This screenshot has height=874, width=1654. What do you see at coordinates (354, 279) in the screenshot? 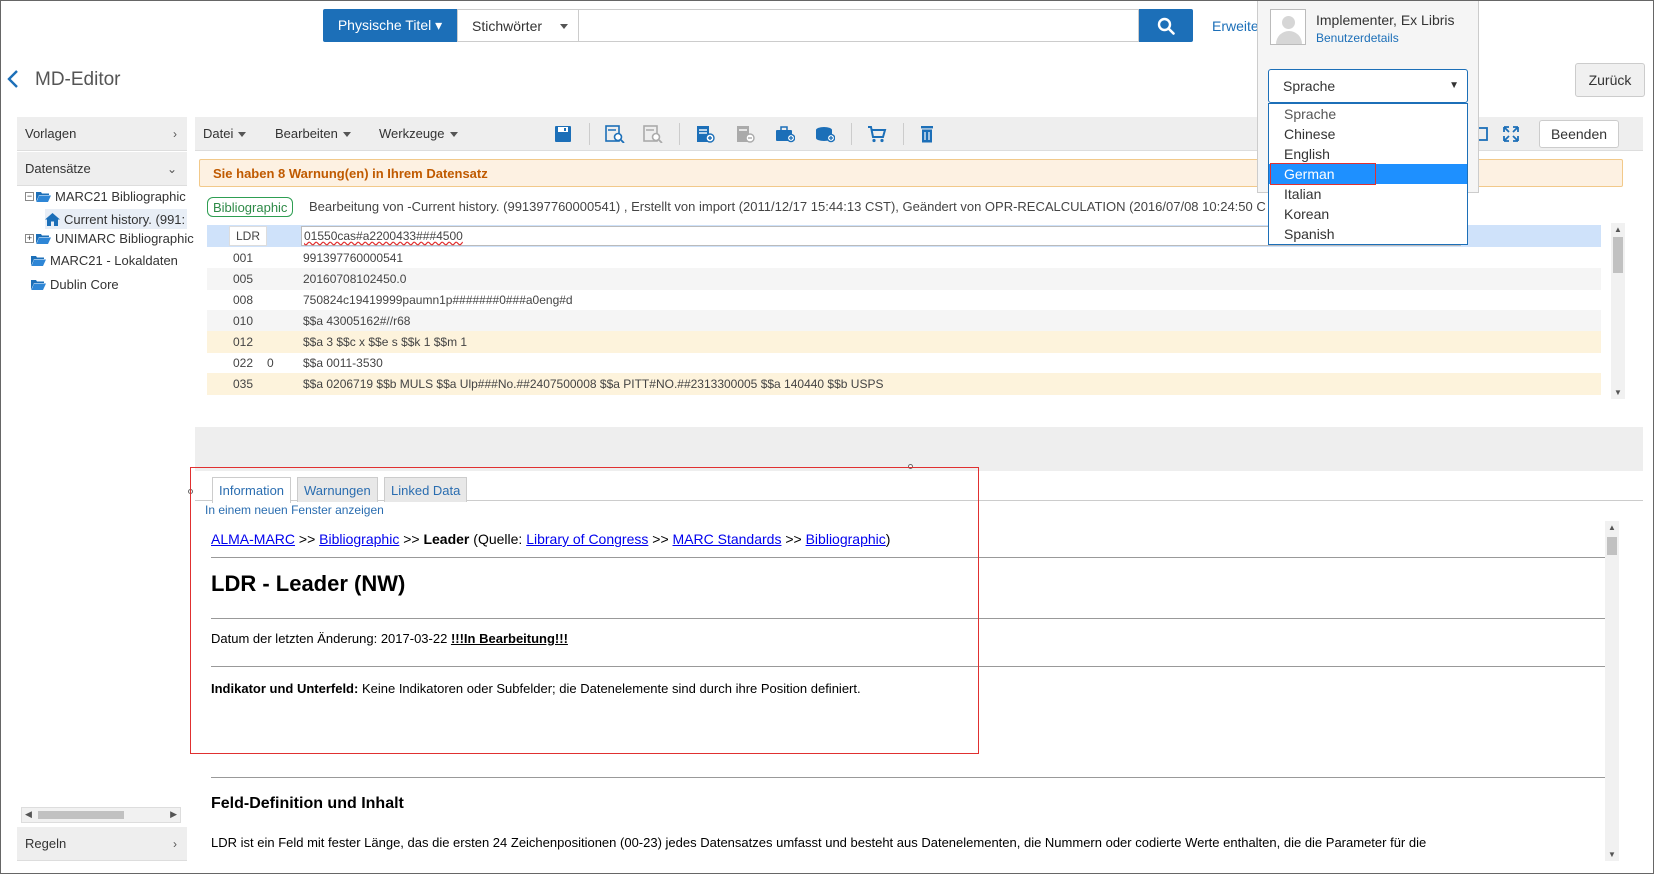
I see `field-value: 20160708102450.0` at bounding box center [354, 279].